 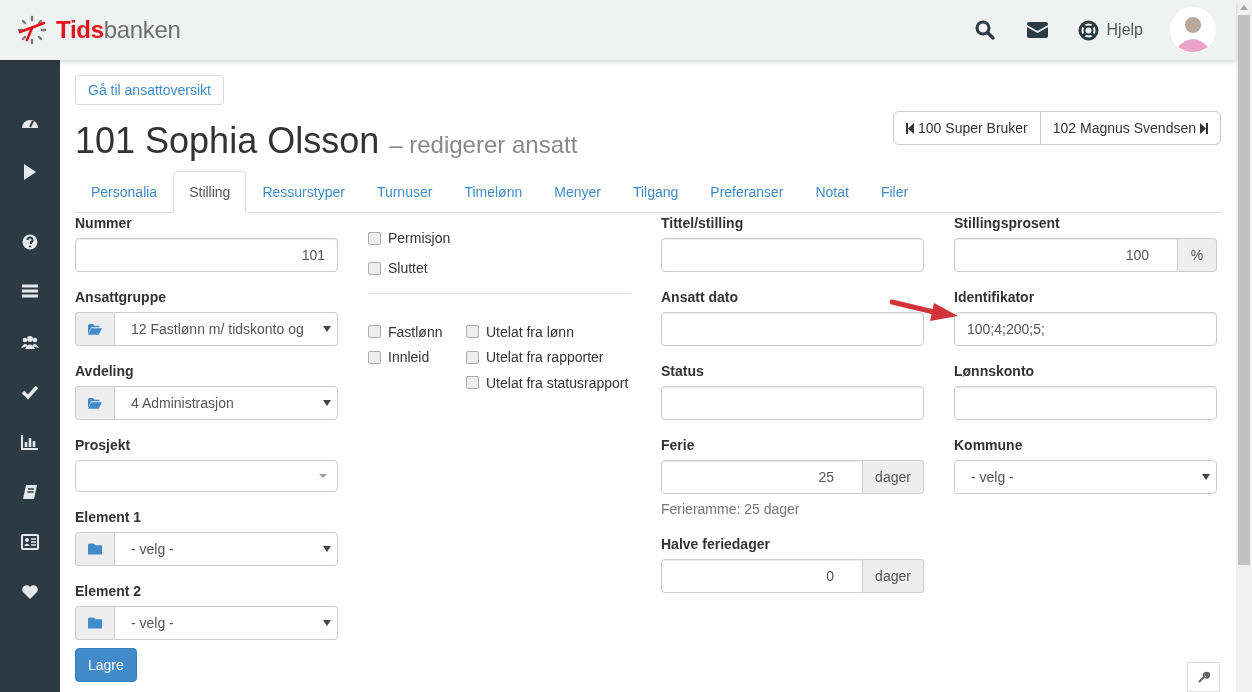 I want to click on book-icon, so click(x=30, y=492).